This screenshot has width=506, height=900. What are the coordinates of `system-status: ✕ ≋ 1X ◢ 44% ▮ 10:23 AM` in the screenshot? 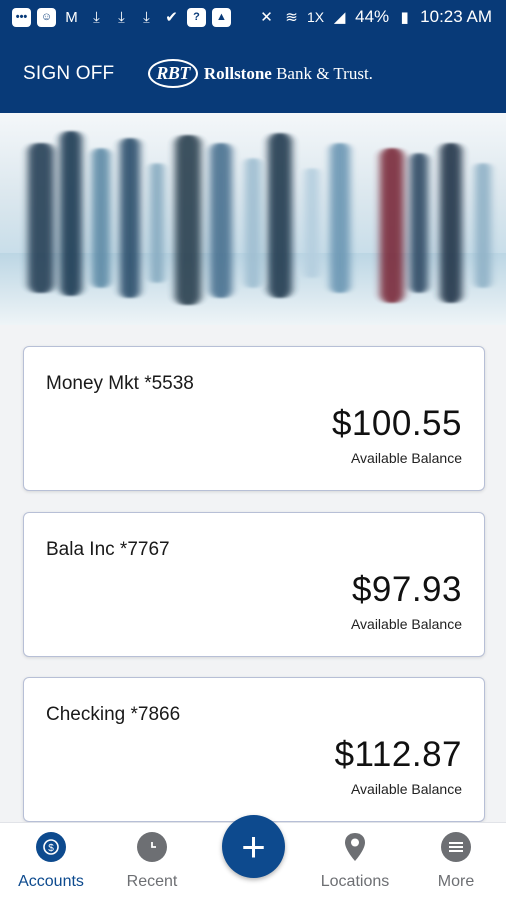 It's located at (374, 17).